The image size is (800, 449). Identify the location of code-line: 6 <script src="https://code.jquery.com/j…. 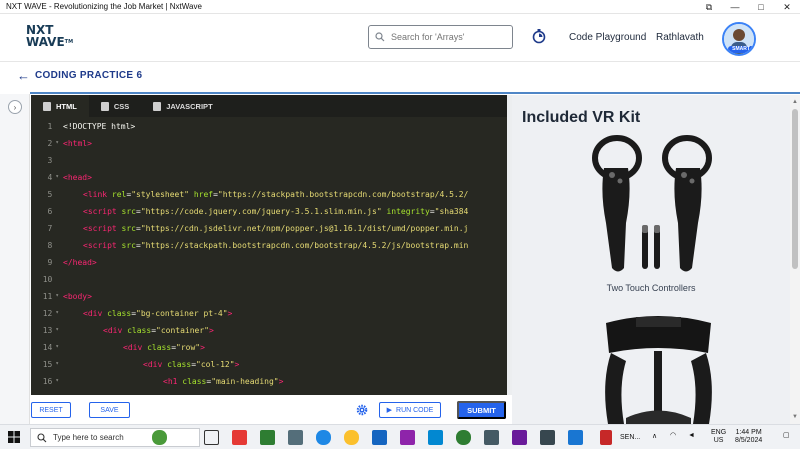
(269, 211).